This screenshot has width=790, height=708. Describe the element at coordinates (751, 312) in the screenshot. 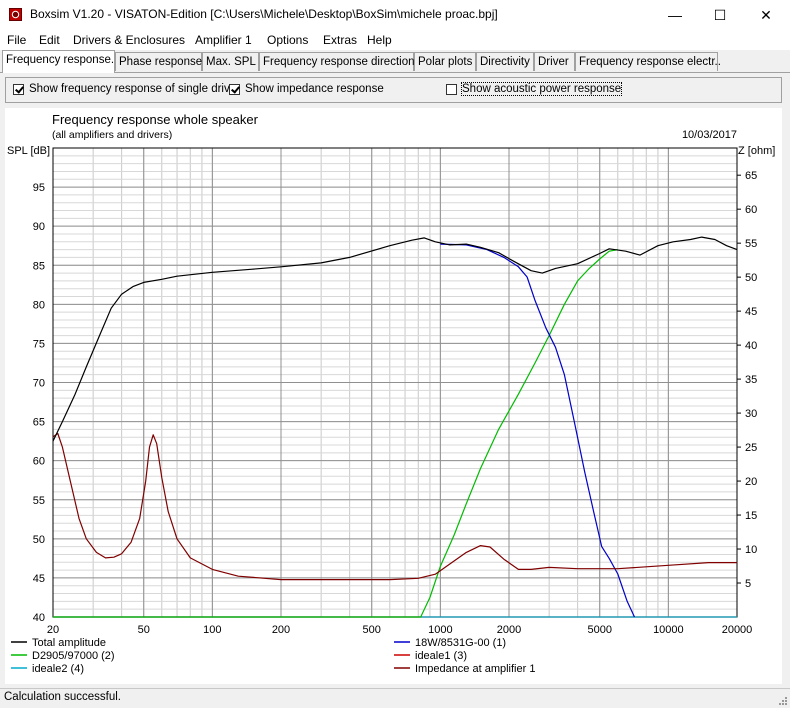

I see `y2-tick-label: 45` at that location.